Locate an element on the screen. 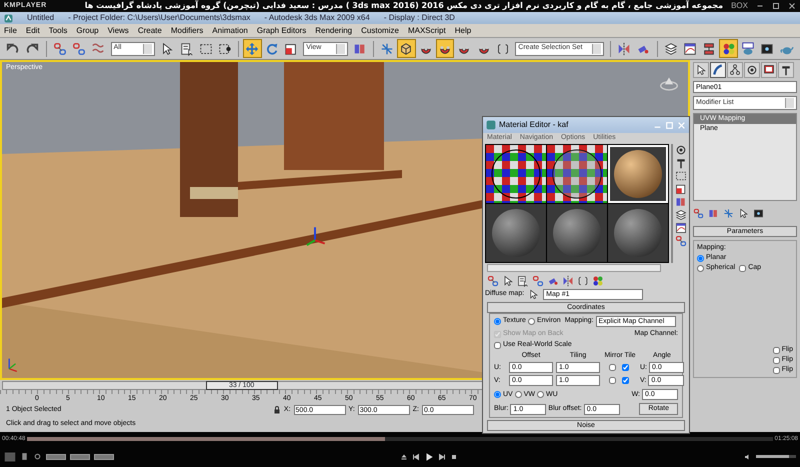 The image size is (800, 467). bent-pipe-icon is located at coordinates (718, 70).